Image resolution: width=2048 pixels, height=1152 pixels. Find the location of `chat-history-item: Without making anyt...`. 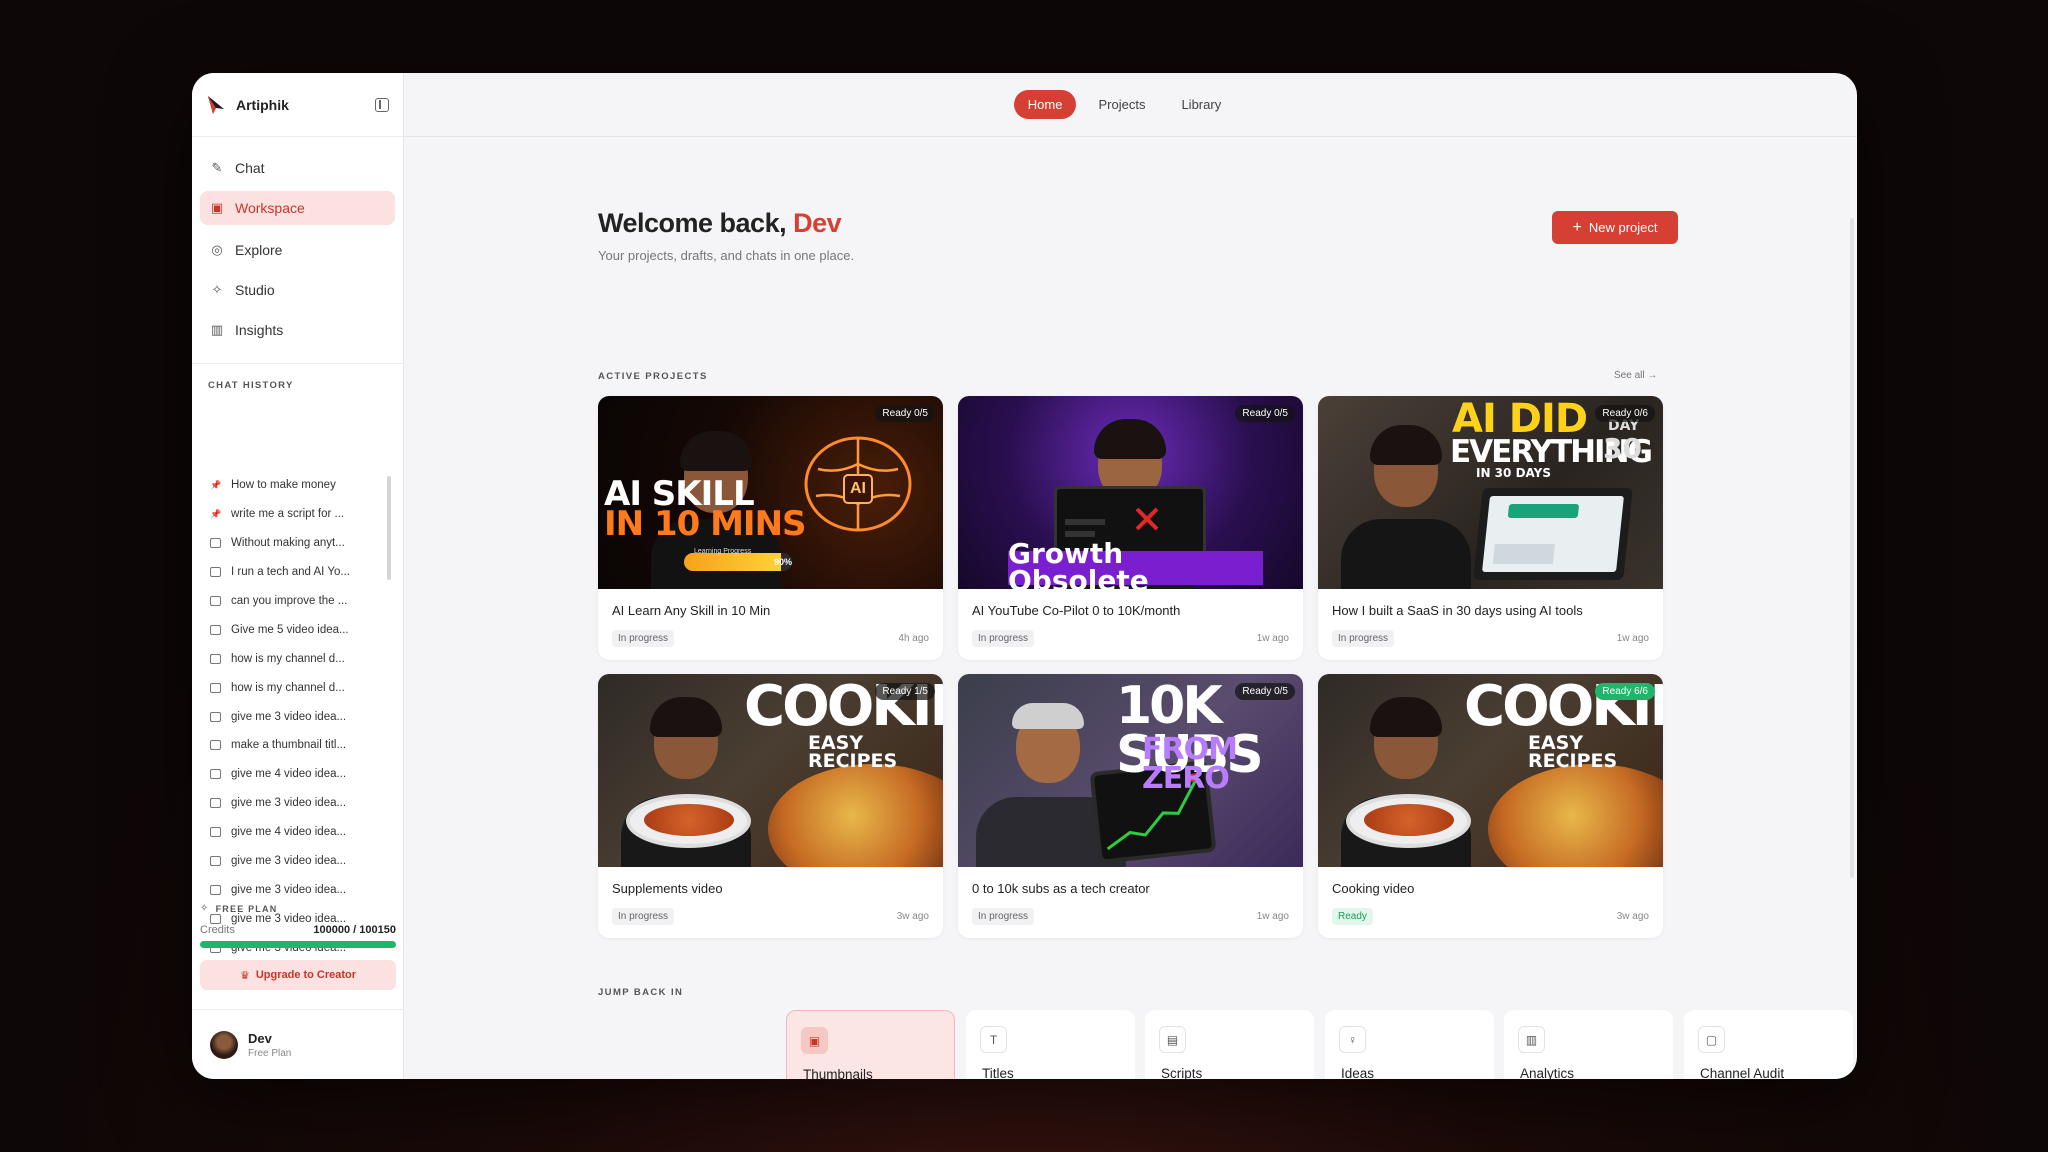

chat-history-item: Without making anyt... is located at coordinates (297, 543).